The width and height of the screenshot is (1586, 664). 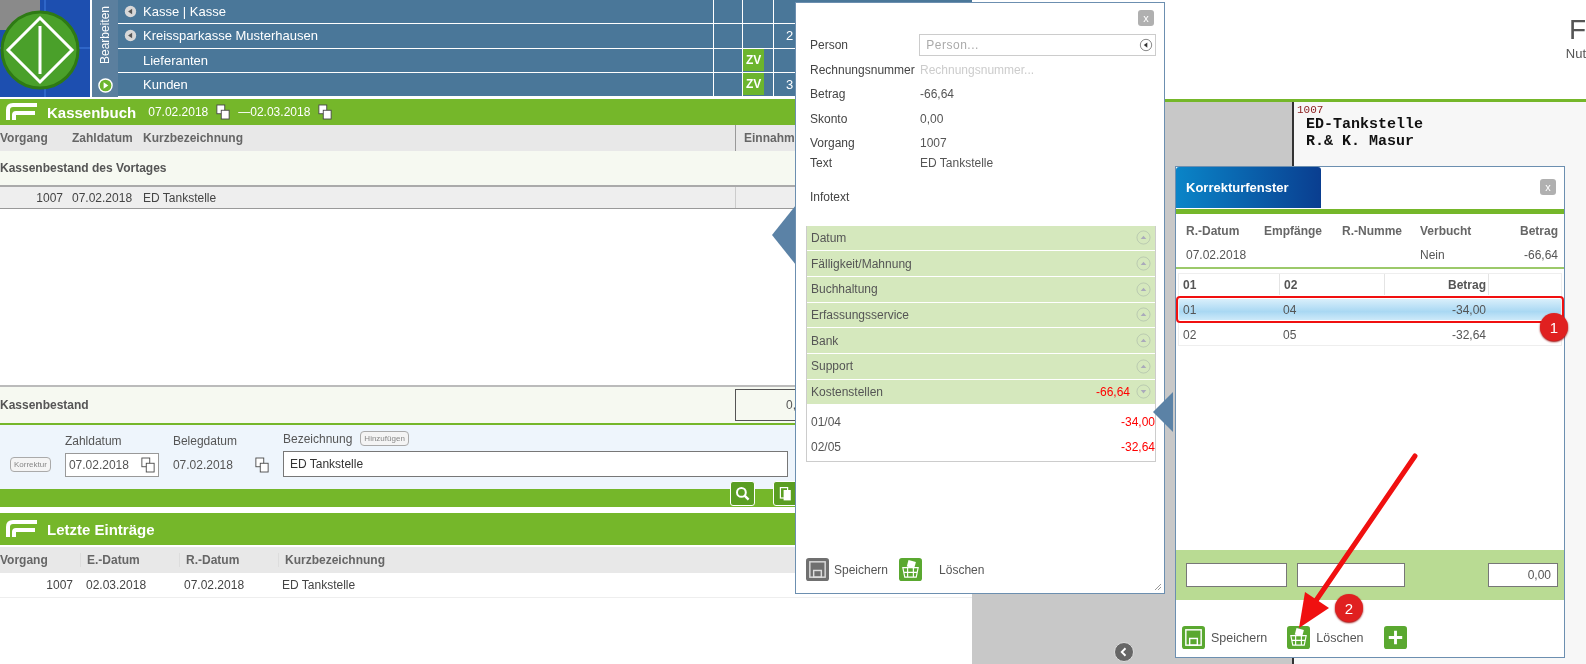 What do you see at coordinates (826, 446) in the screenshot?
I see `cost-center-code: 02/05` at bounding box center [826, 446].